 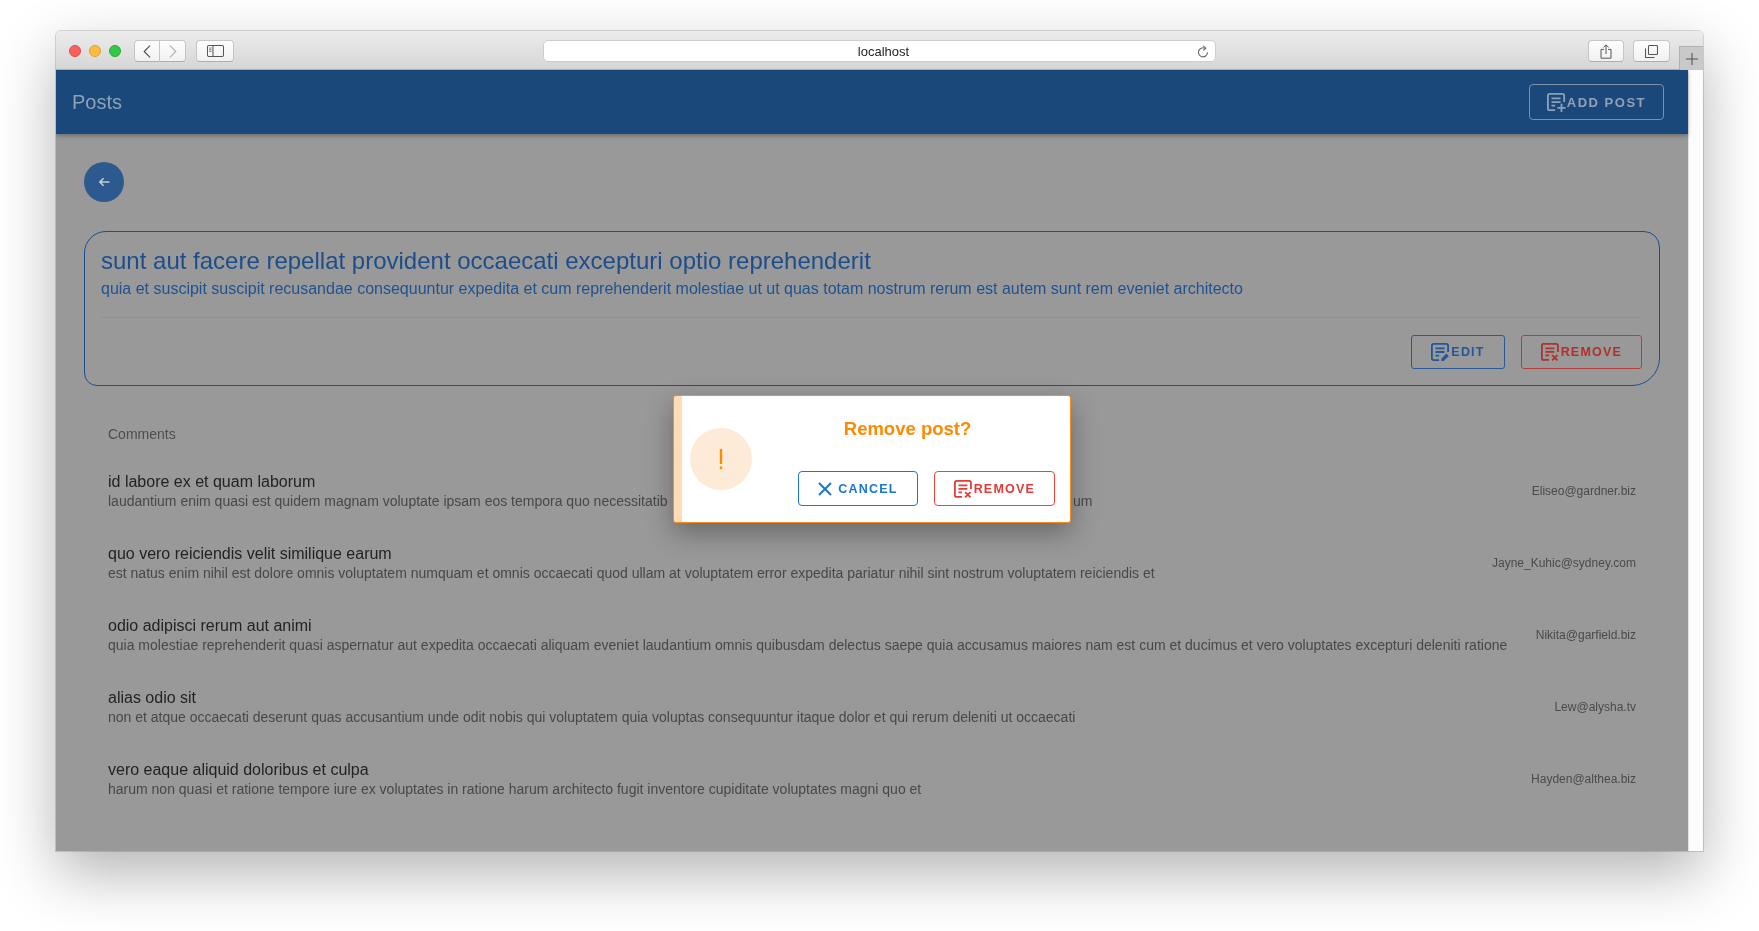 What do you see at coordinates (1458, 352) in the screenshot?
I see `edit-button: EDIT` at bounding box center [1458, 352].